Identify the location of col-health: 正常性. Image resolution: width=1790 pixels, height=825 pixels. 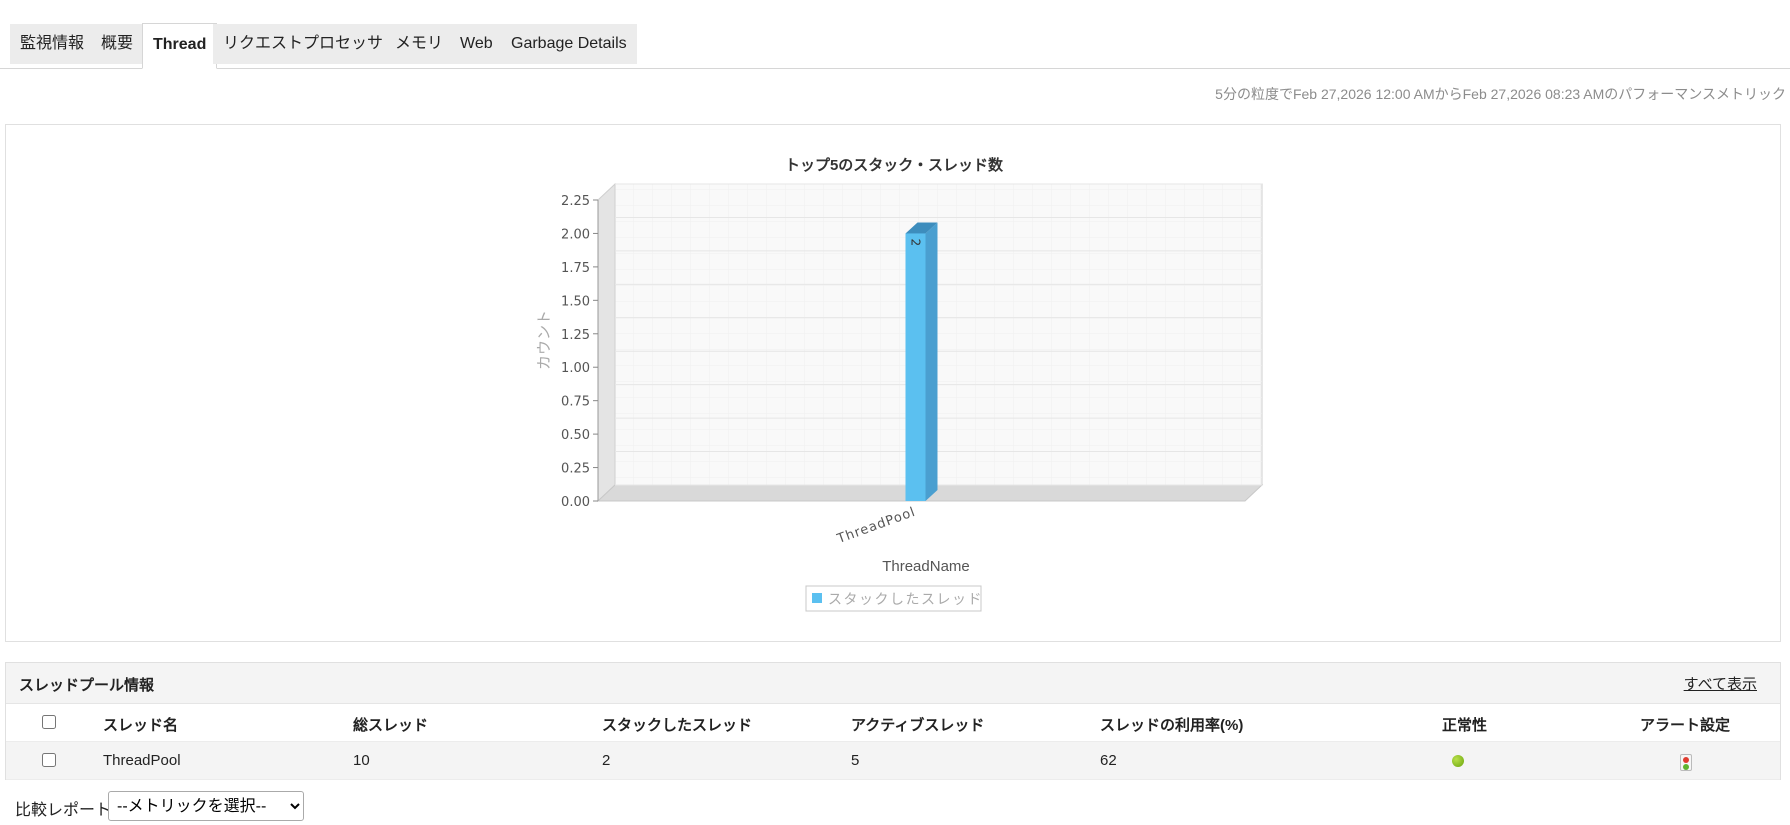
(1465, 725).